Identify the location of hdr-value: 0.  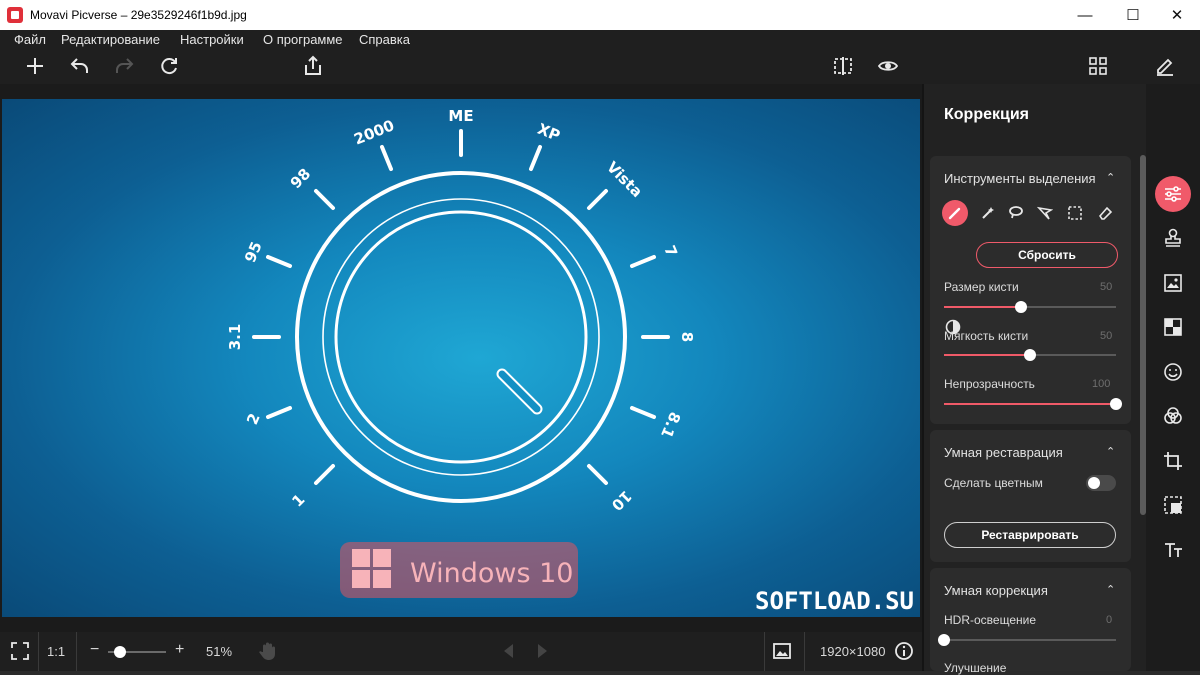
(1109, 620).